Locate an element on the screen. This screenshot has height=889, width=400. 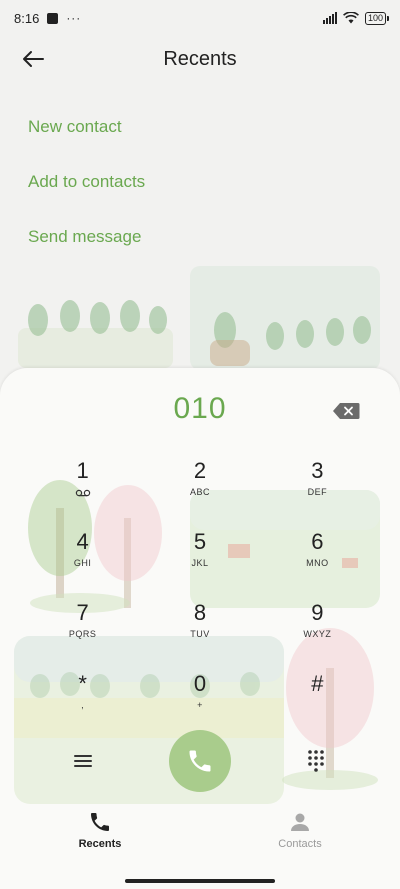
new-contact-action: New contact is located at coordinates (86, 135).